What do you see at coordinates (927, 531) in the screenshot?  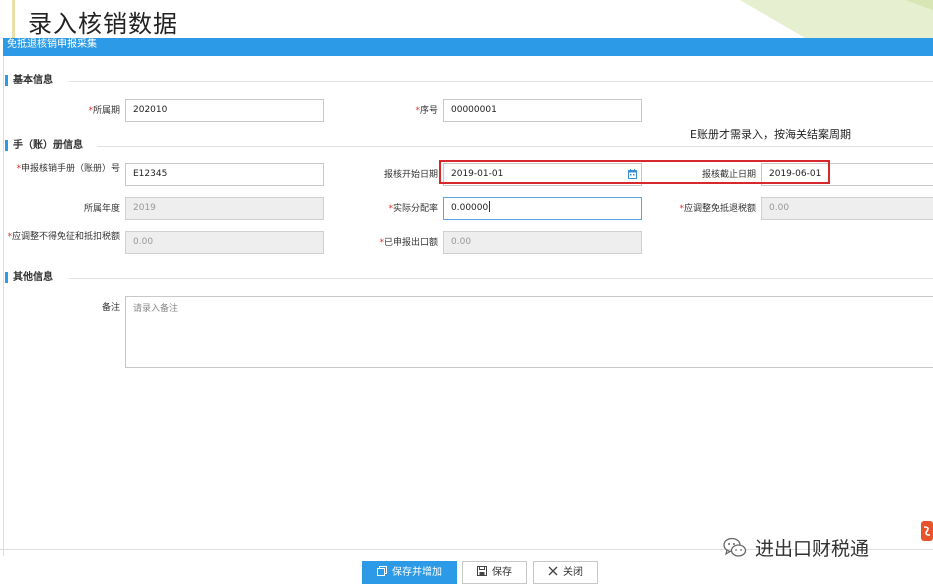 I see `app-logo-icon` at bounding box center [927, 531].